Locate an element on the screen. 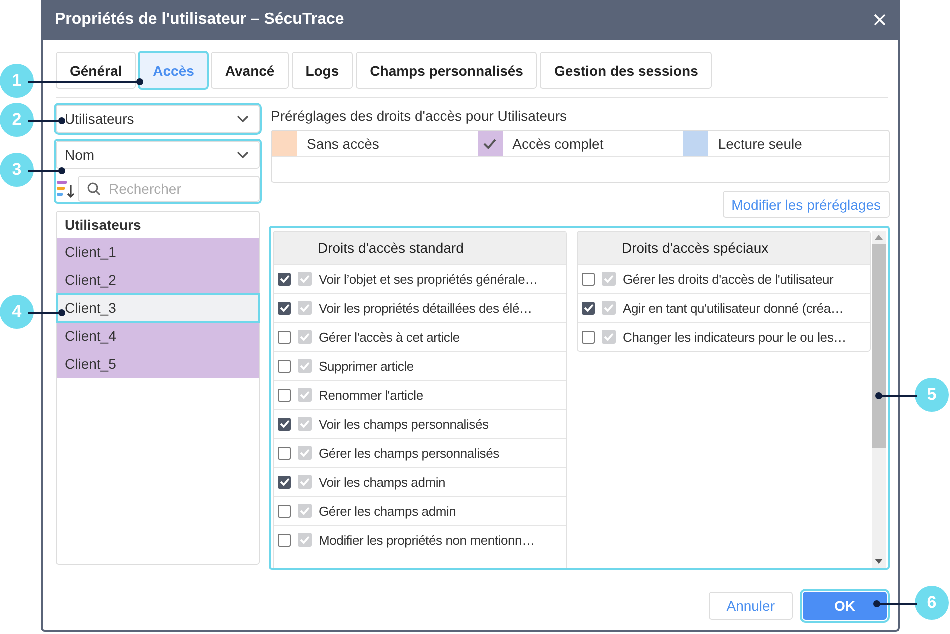  tab: Avancé is located at coordinates (250, 70).